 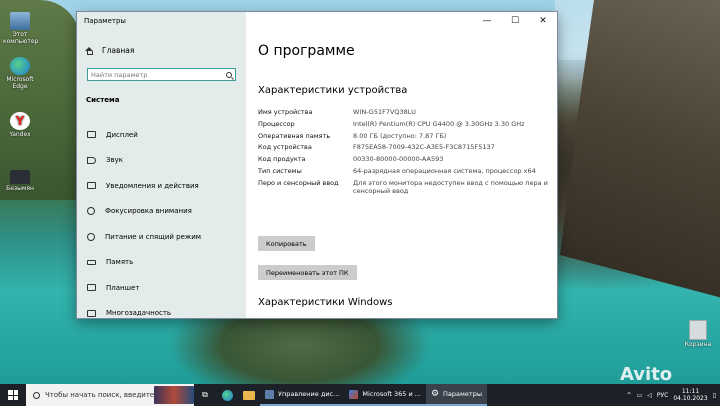 I want to click on sidebar-item-notifications: Уведомления и действия, so click(x=161, y=186).